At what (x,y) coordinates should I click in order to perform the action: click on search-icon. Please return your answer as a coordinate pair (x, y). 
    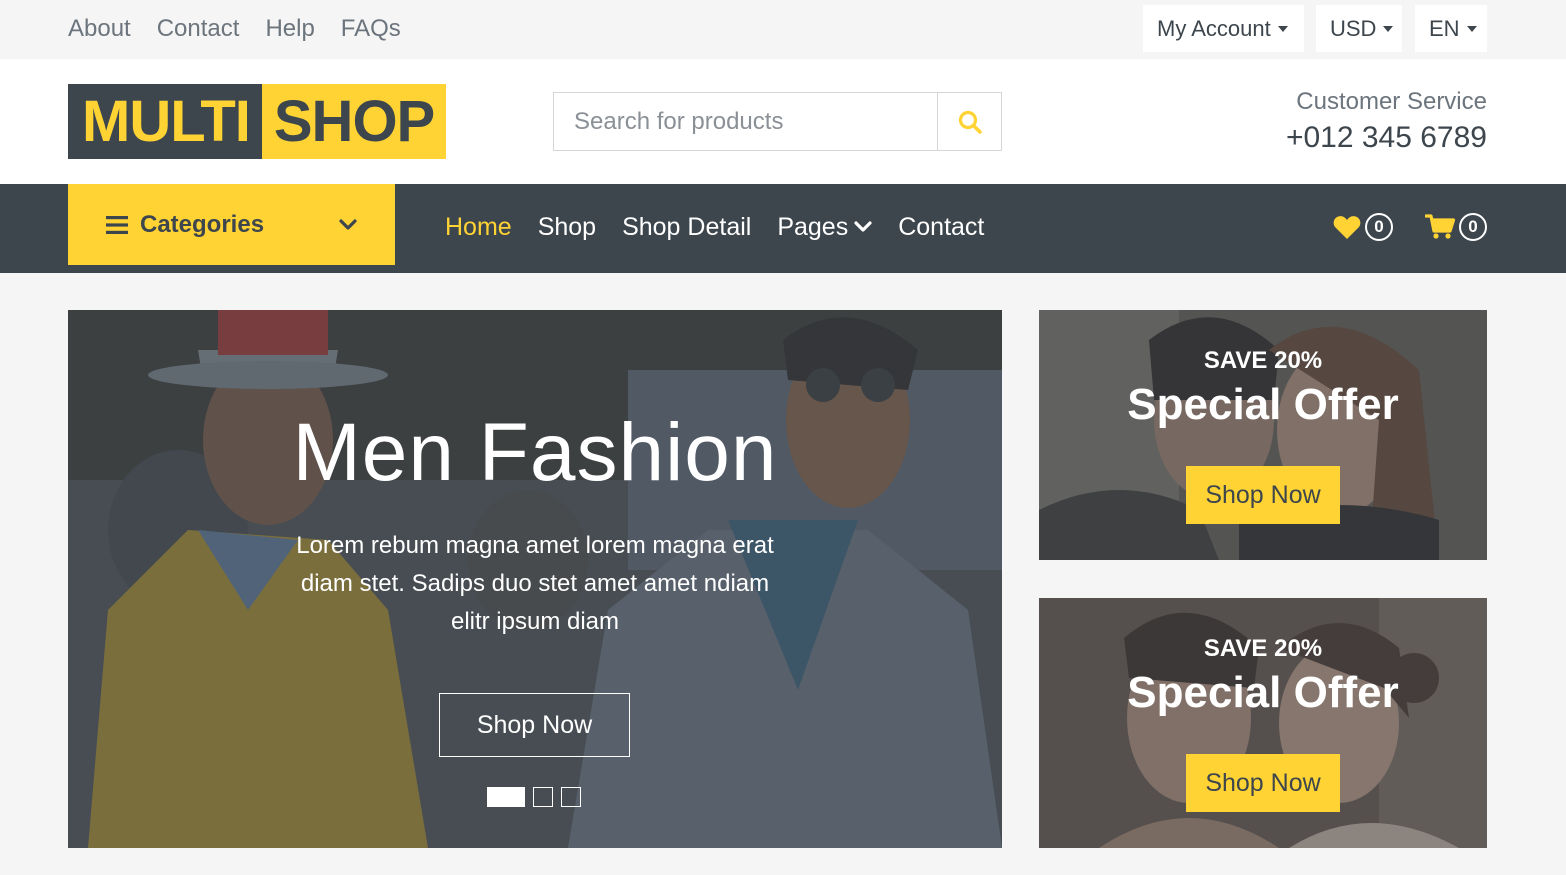
    Looking at the image, I should click on (970, 122).